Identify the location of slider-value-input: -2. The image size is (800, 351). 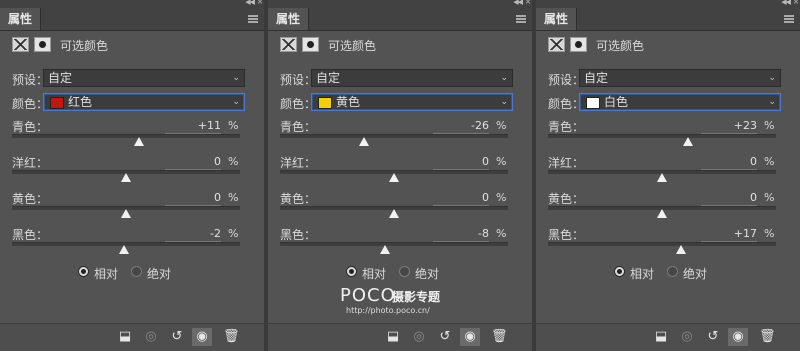
(193, 234).